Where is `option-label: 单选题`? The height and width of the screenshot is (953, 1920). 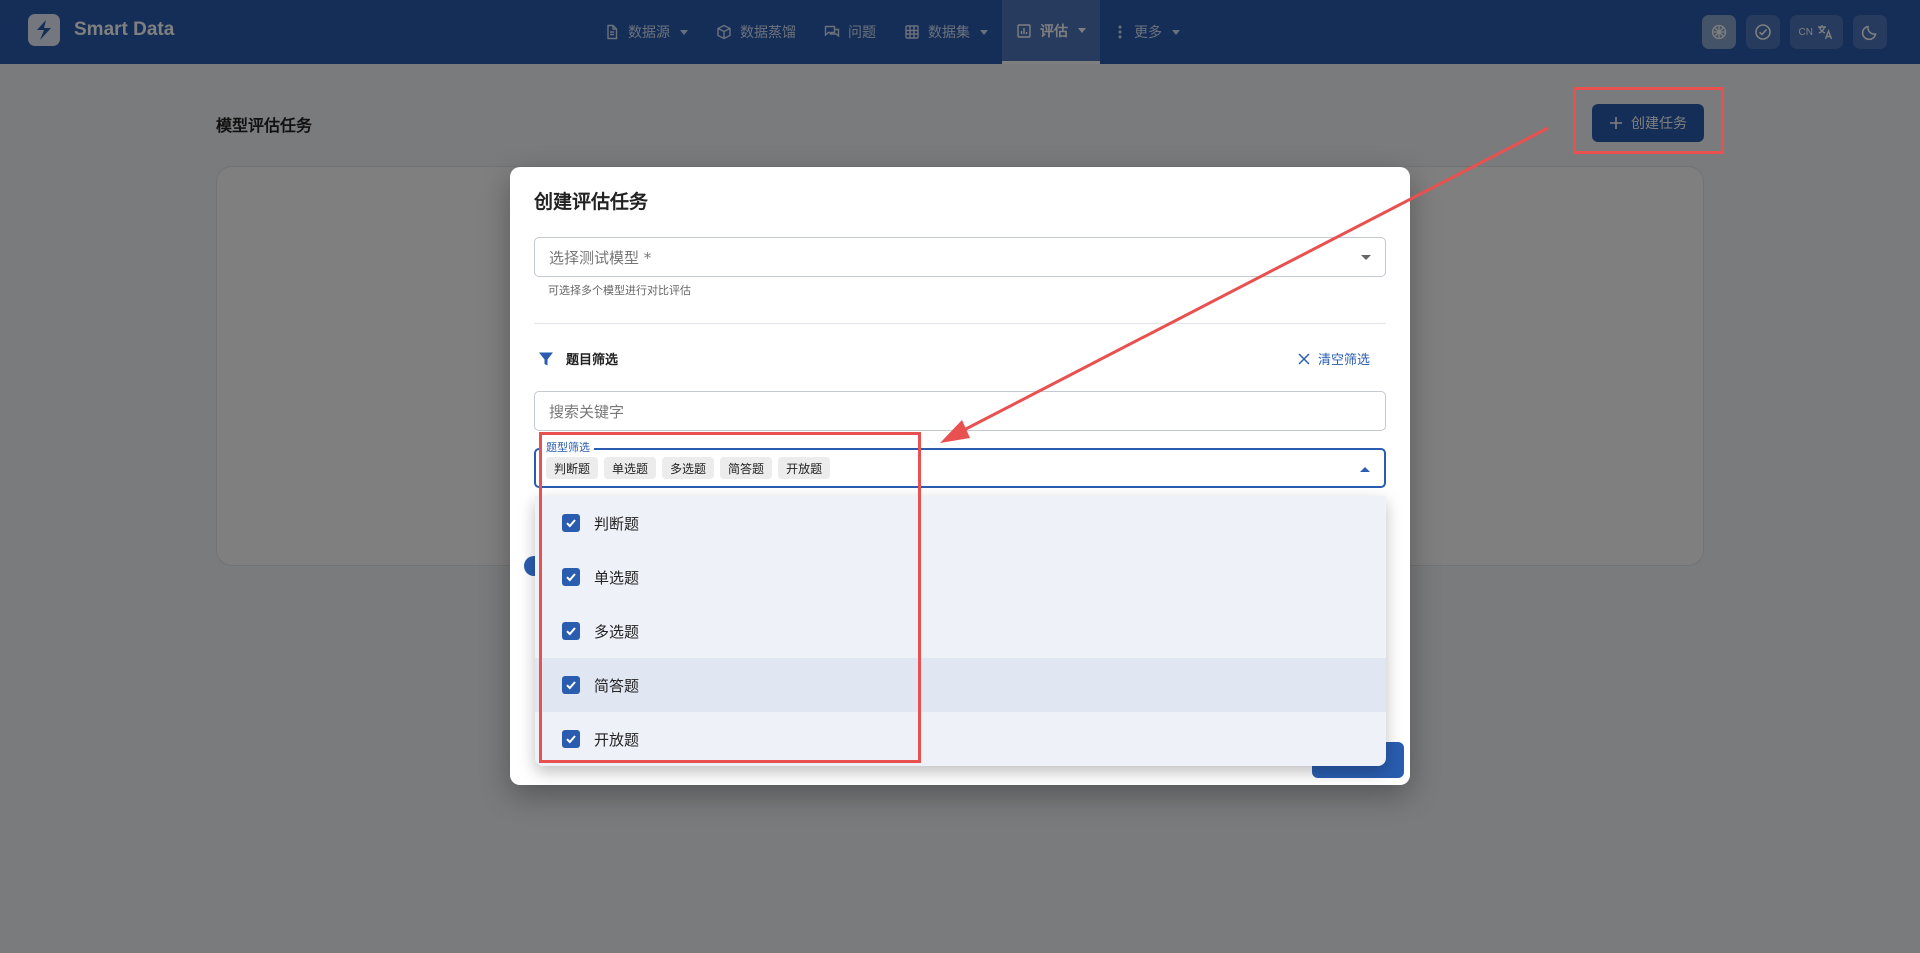
option-label: 单选题 is located at coordinates (617, 577).